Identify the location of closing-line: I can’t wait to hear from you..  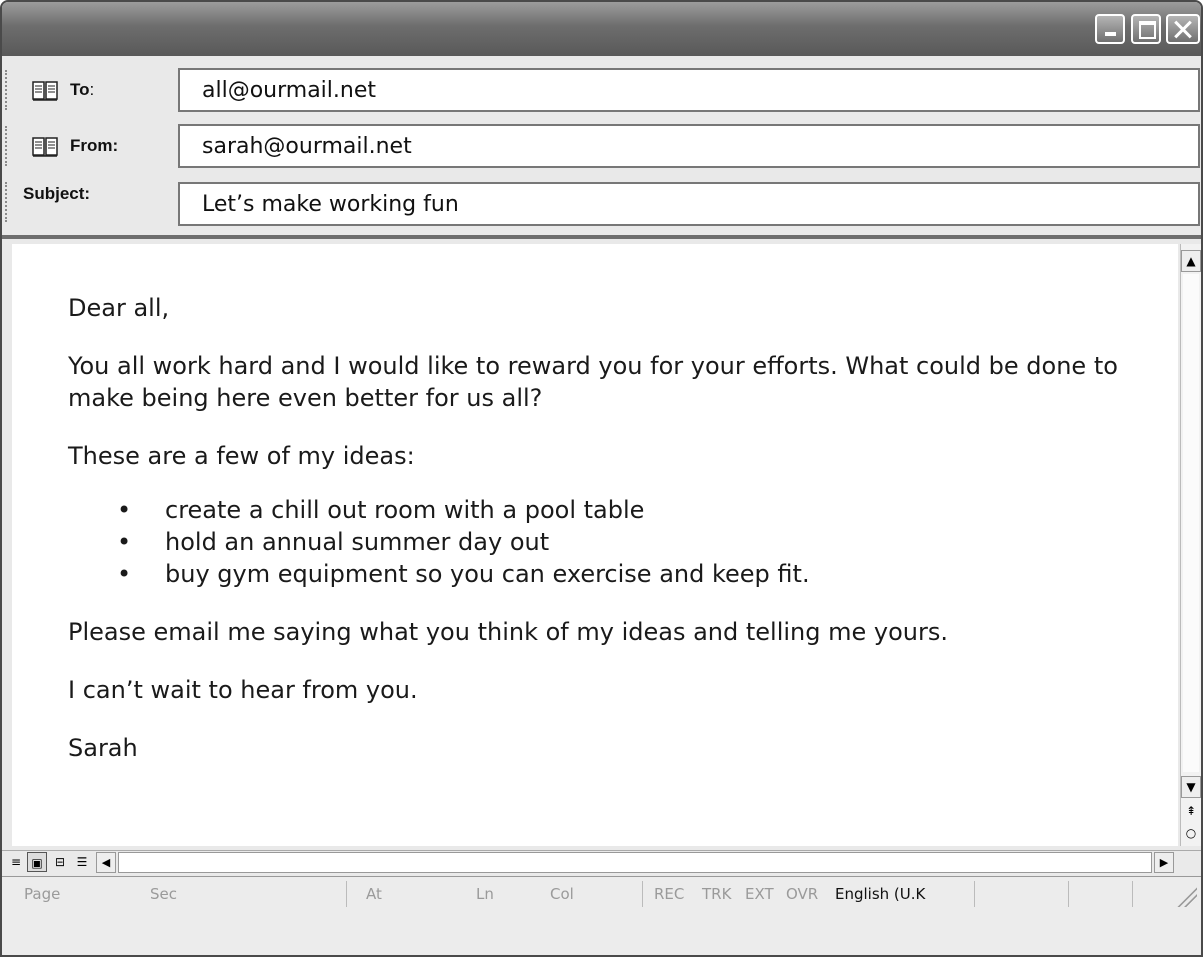
(243, 690).